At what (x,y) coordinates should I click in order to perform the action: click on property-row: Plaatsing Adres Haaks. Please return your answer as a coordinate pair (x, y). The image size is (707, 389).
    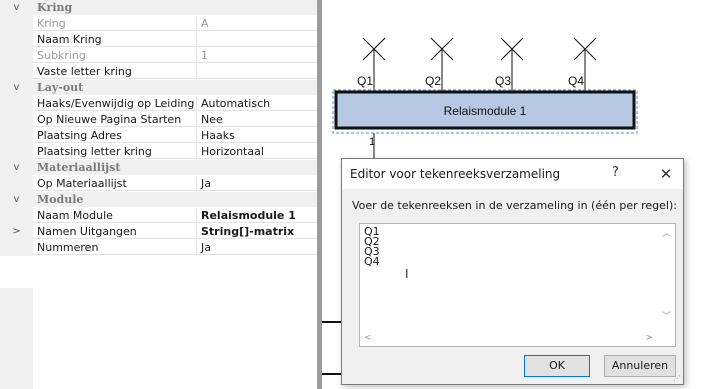
    Looking at the image, I should click on (158, 136).